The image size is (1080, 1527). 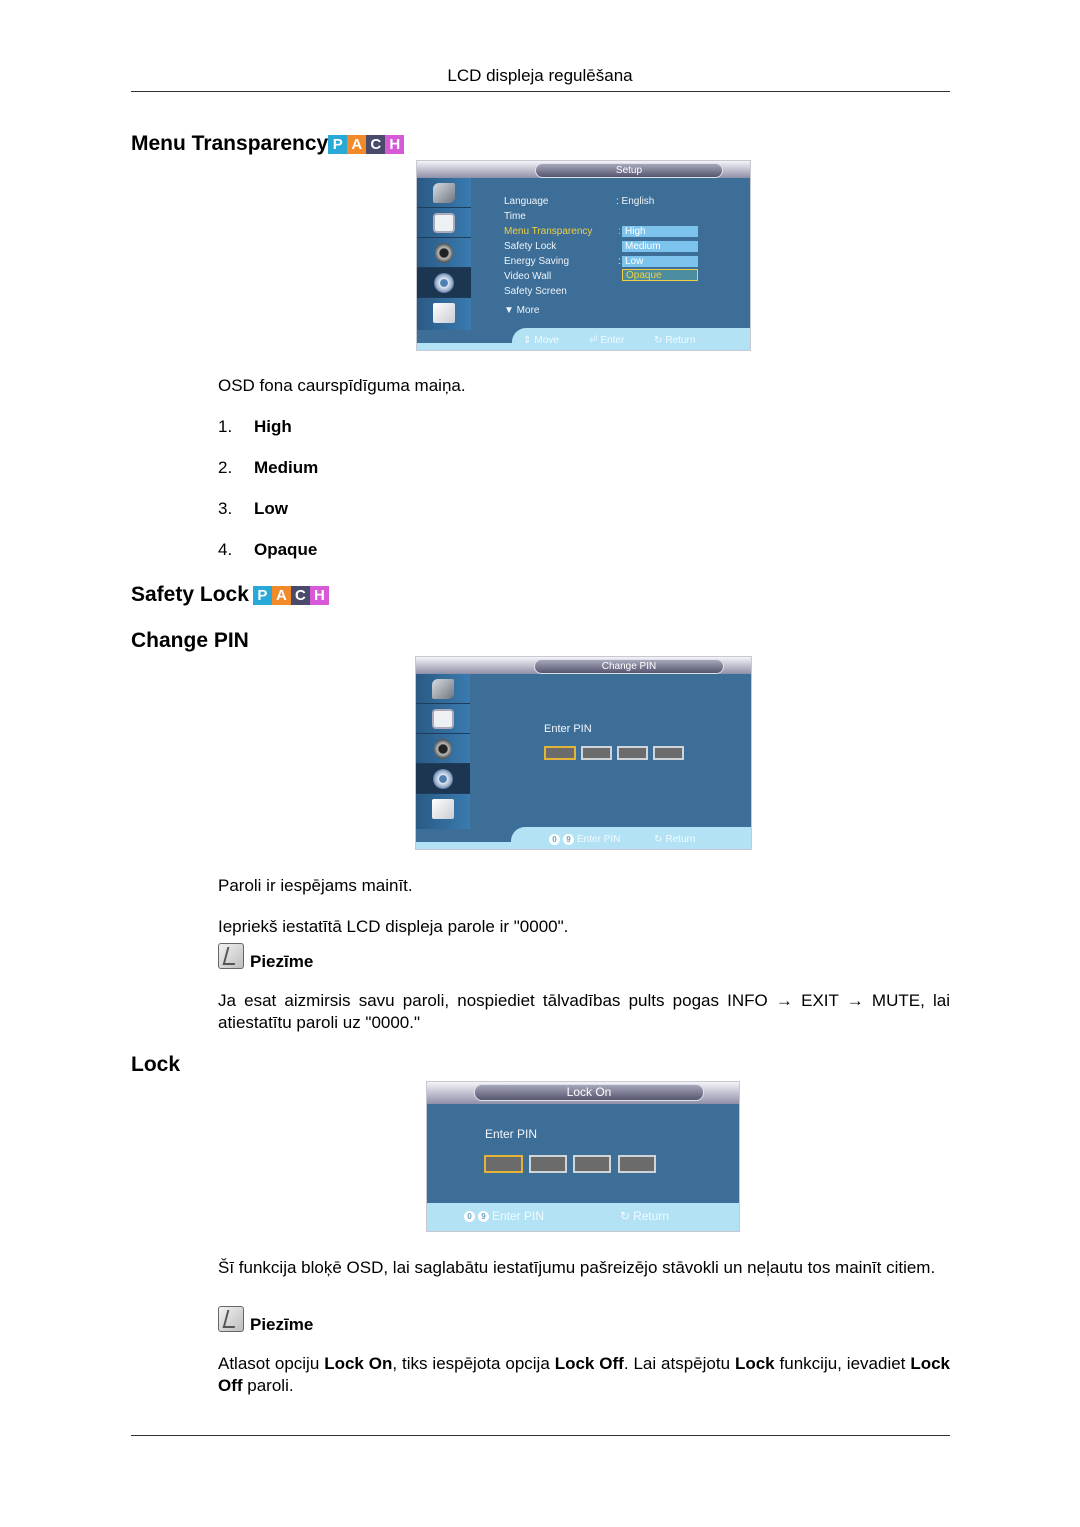 What do you see at coordinates (271, 1363) in the screenshot?
I see `note-text-segment: Atlasot opciju` at bounding box center [271, 1363].